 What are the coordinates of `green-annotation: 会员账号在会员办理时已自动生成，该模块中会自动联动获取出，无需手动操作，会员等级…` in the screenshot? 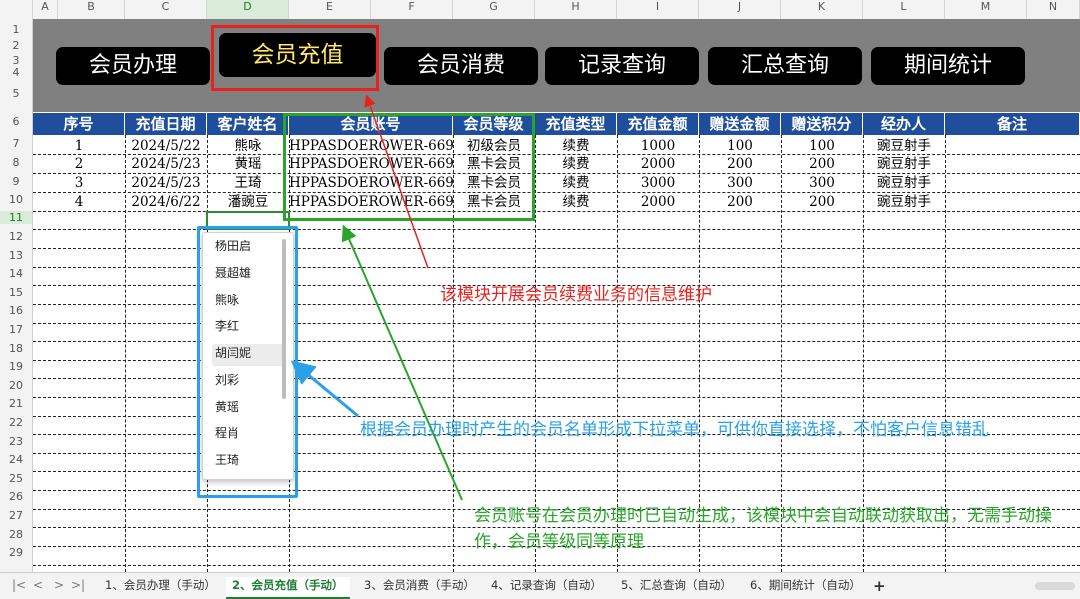 It's located at (763, 529).